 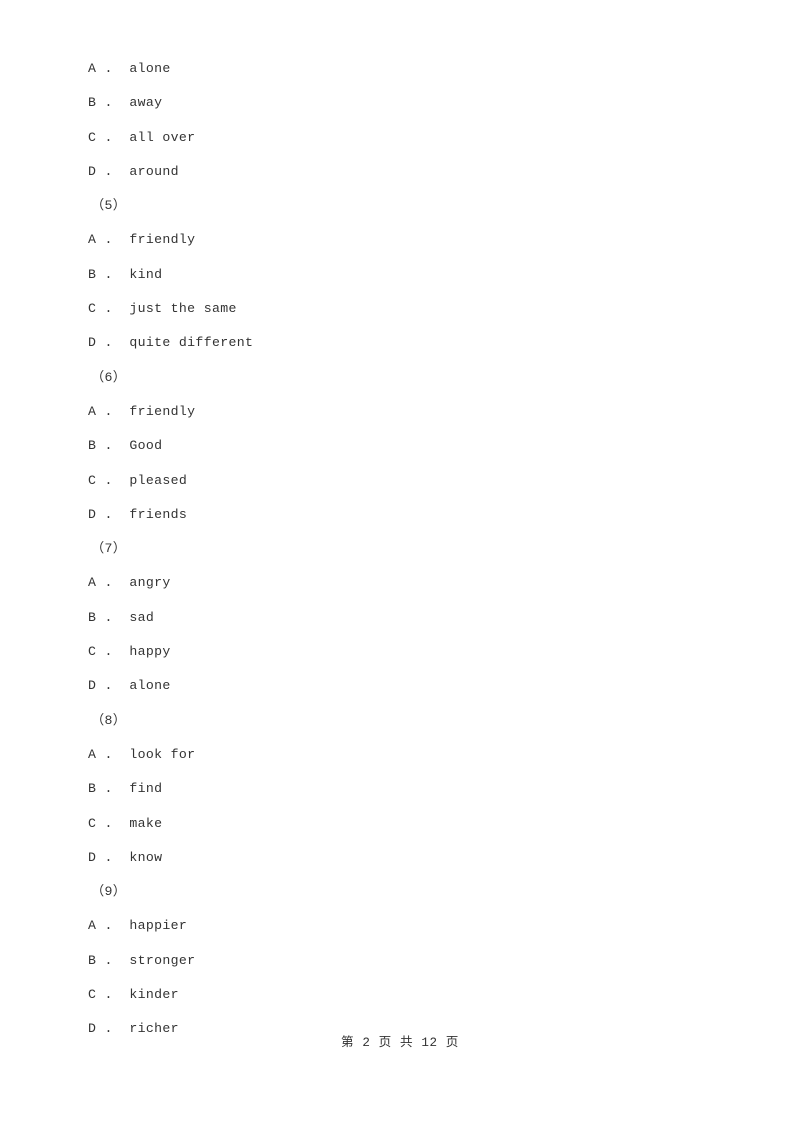 What do you see at coordinates (129, 686) in the screenshot?
I see `answer-option: D . alone` at bounding box center [129, 686].